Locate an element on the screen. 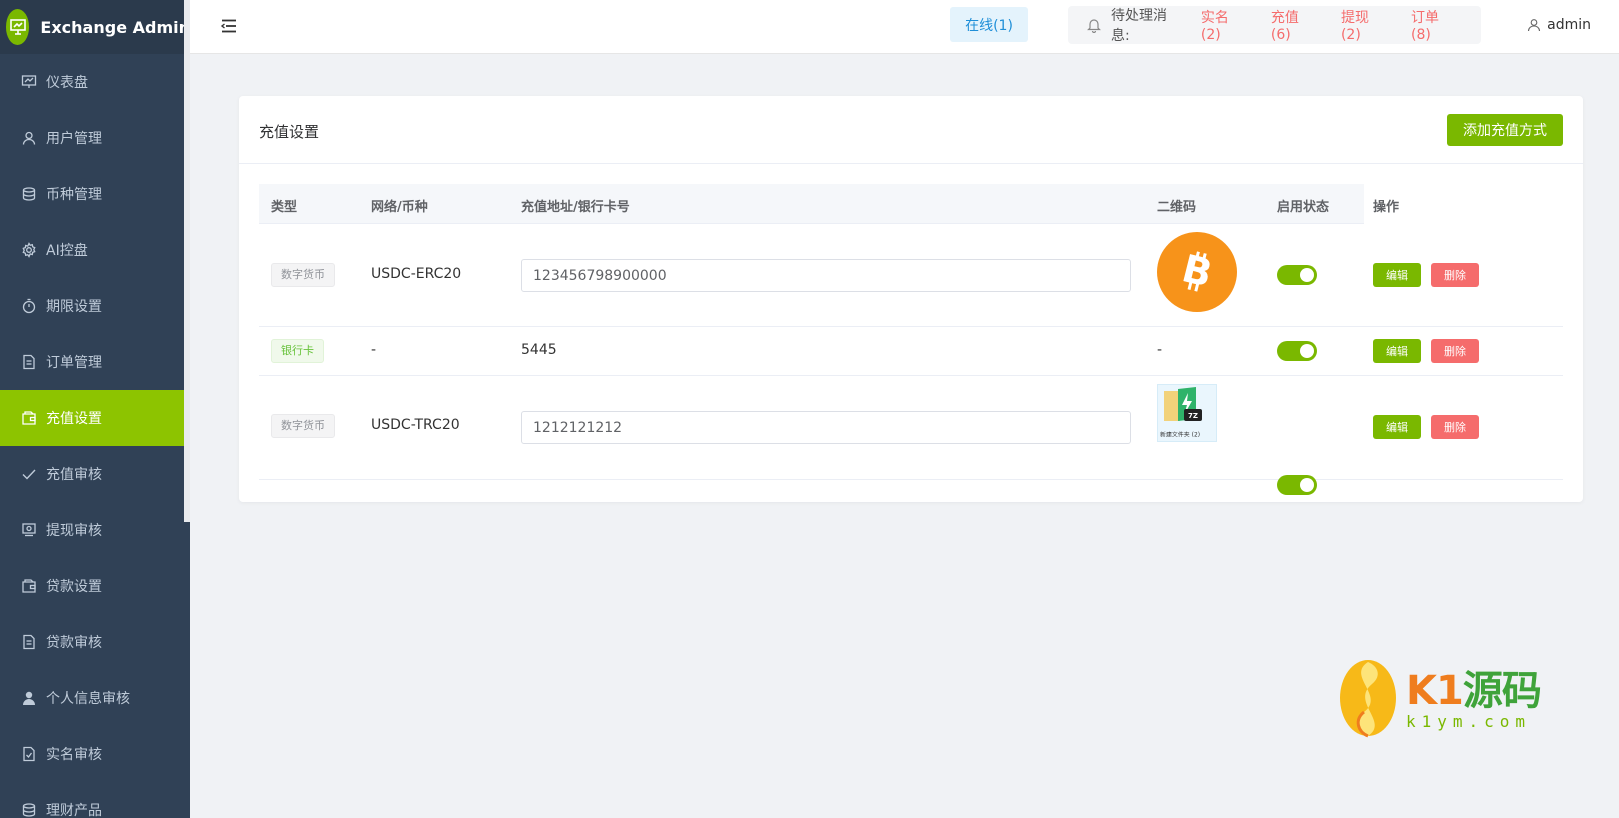  sidebar-item-label: 提现审核 is located at coordinates (74, 531).